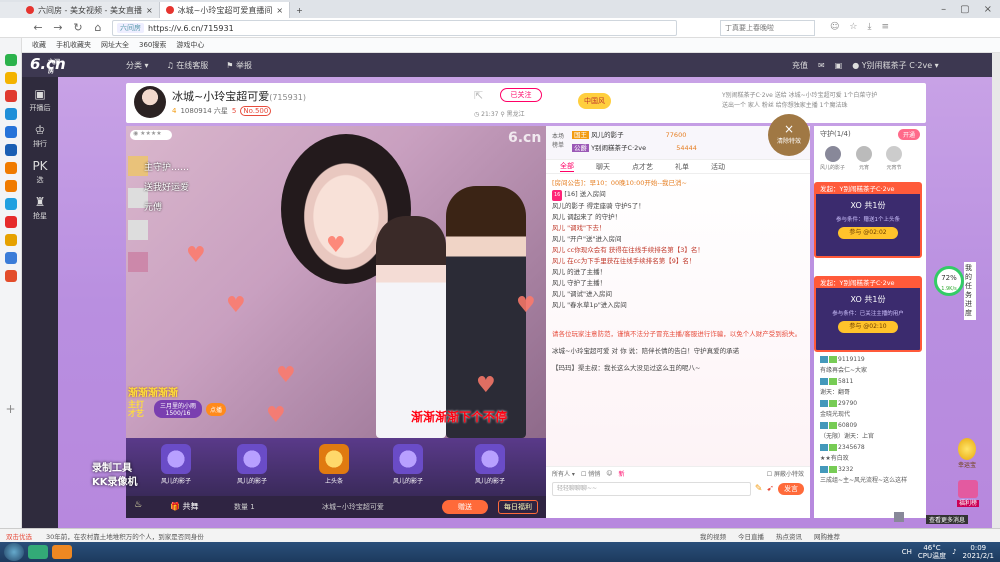  Describe the element at coordinates (978, 552) in the screenshot. I see `clock: 0:09 2021/2/1` at that location.